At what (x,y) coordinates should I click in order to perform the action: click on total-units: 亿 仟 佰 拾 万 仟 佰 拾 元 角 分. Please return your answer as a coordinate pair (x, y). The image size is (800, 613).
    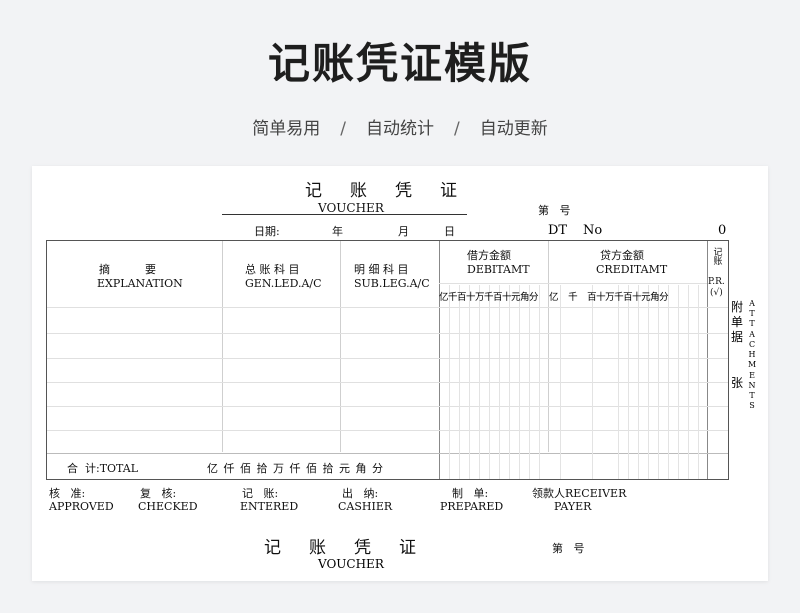
    Looking at the image, I should click on (295, 468).